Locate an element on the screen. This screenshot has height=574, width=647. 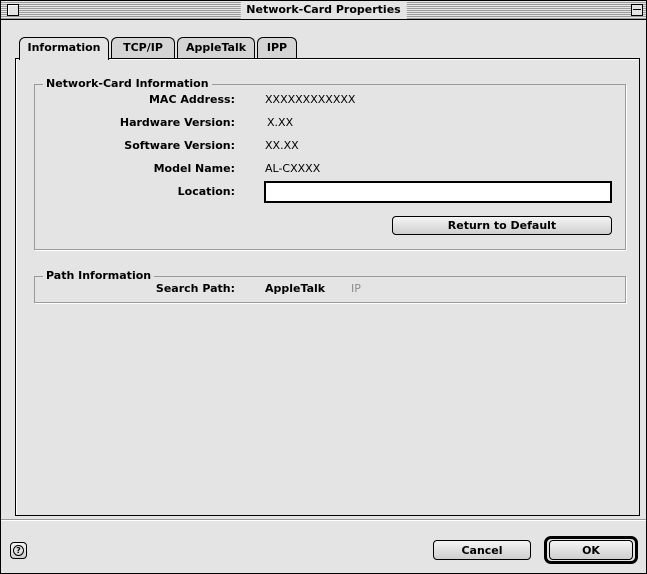
mac-address-label: MAC Address: is located at coordinates (191, 99).